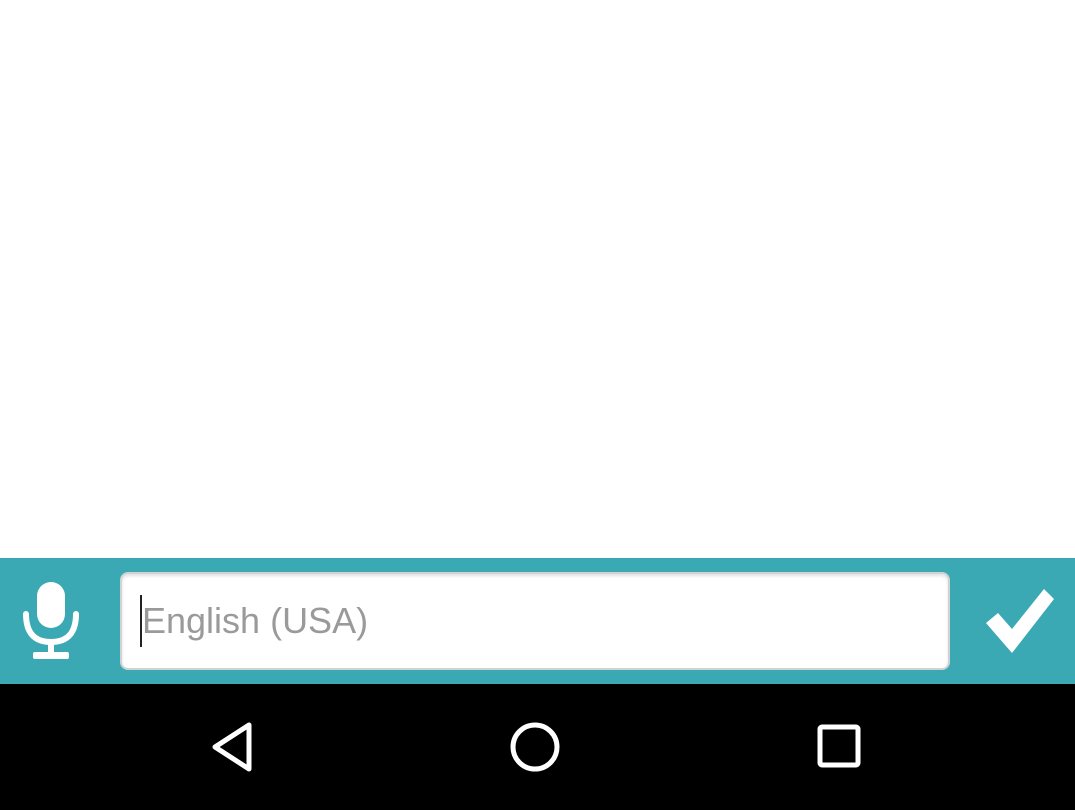 The image size is (1075, 810). I want to click on nav-back-button, so click(233, 747).